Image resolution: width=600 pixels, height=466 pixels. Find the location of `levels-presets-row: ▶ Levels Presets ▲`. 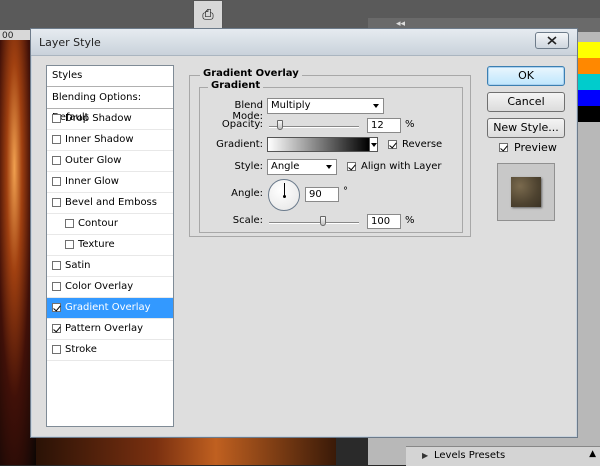

levels-presets-row: ▶ Levels Presets ▲ is located at coordinates (503, 456).